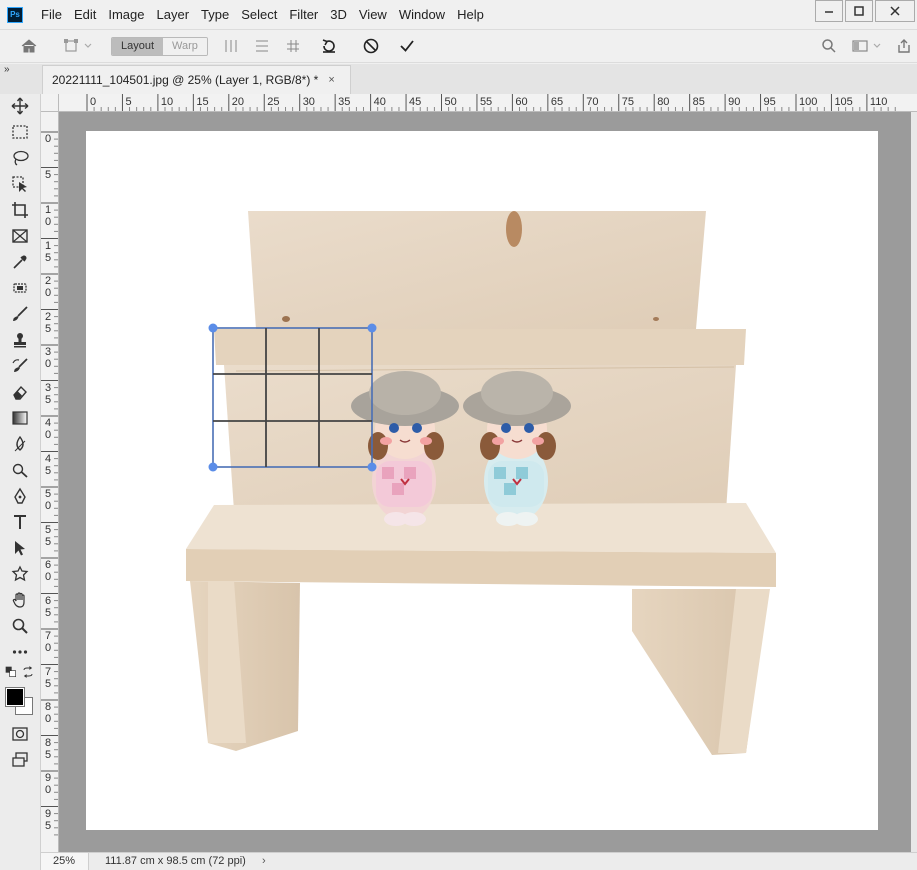 This screenshot has width=917, height=870. Describe the element at coordinates (808, 102) in the screenshot. I see `ruler-top-label: 100` at that location.